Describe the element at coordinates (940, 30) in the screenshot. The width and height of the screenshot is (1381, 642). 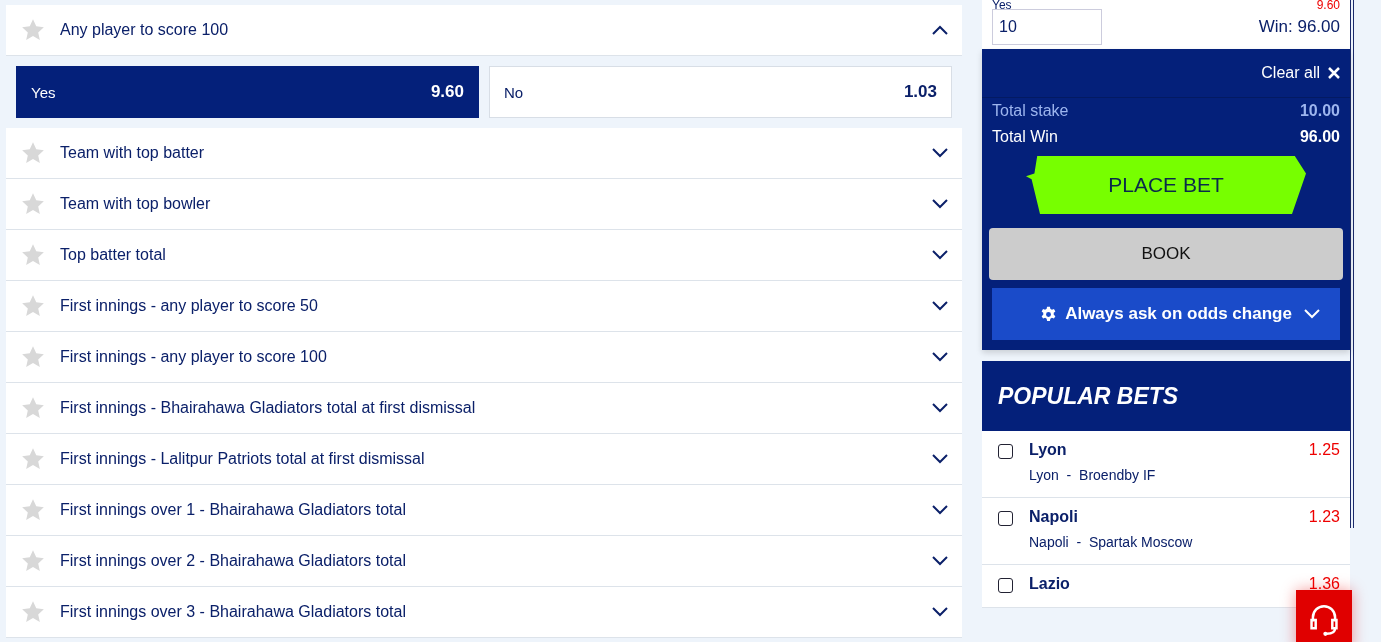
I see `chevron-up-icon` at that location.